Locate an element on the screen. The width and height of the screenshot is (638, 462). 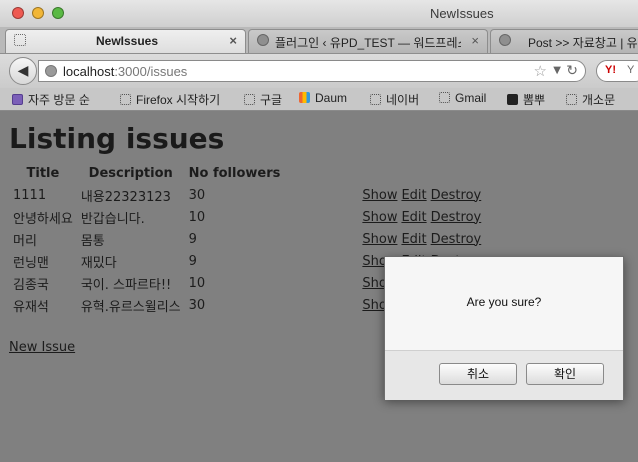
table-row: 안녕하세요 반갑습니다. 10 Show Edit Destroy is located at coordinates (249, 217).